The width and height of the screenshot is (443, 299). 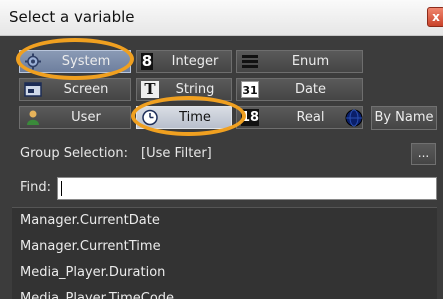 I want to click on type-button-time: Time, so click(x=184, y=117).